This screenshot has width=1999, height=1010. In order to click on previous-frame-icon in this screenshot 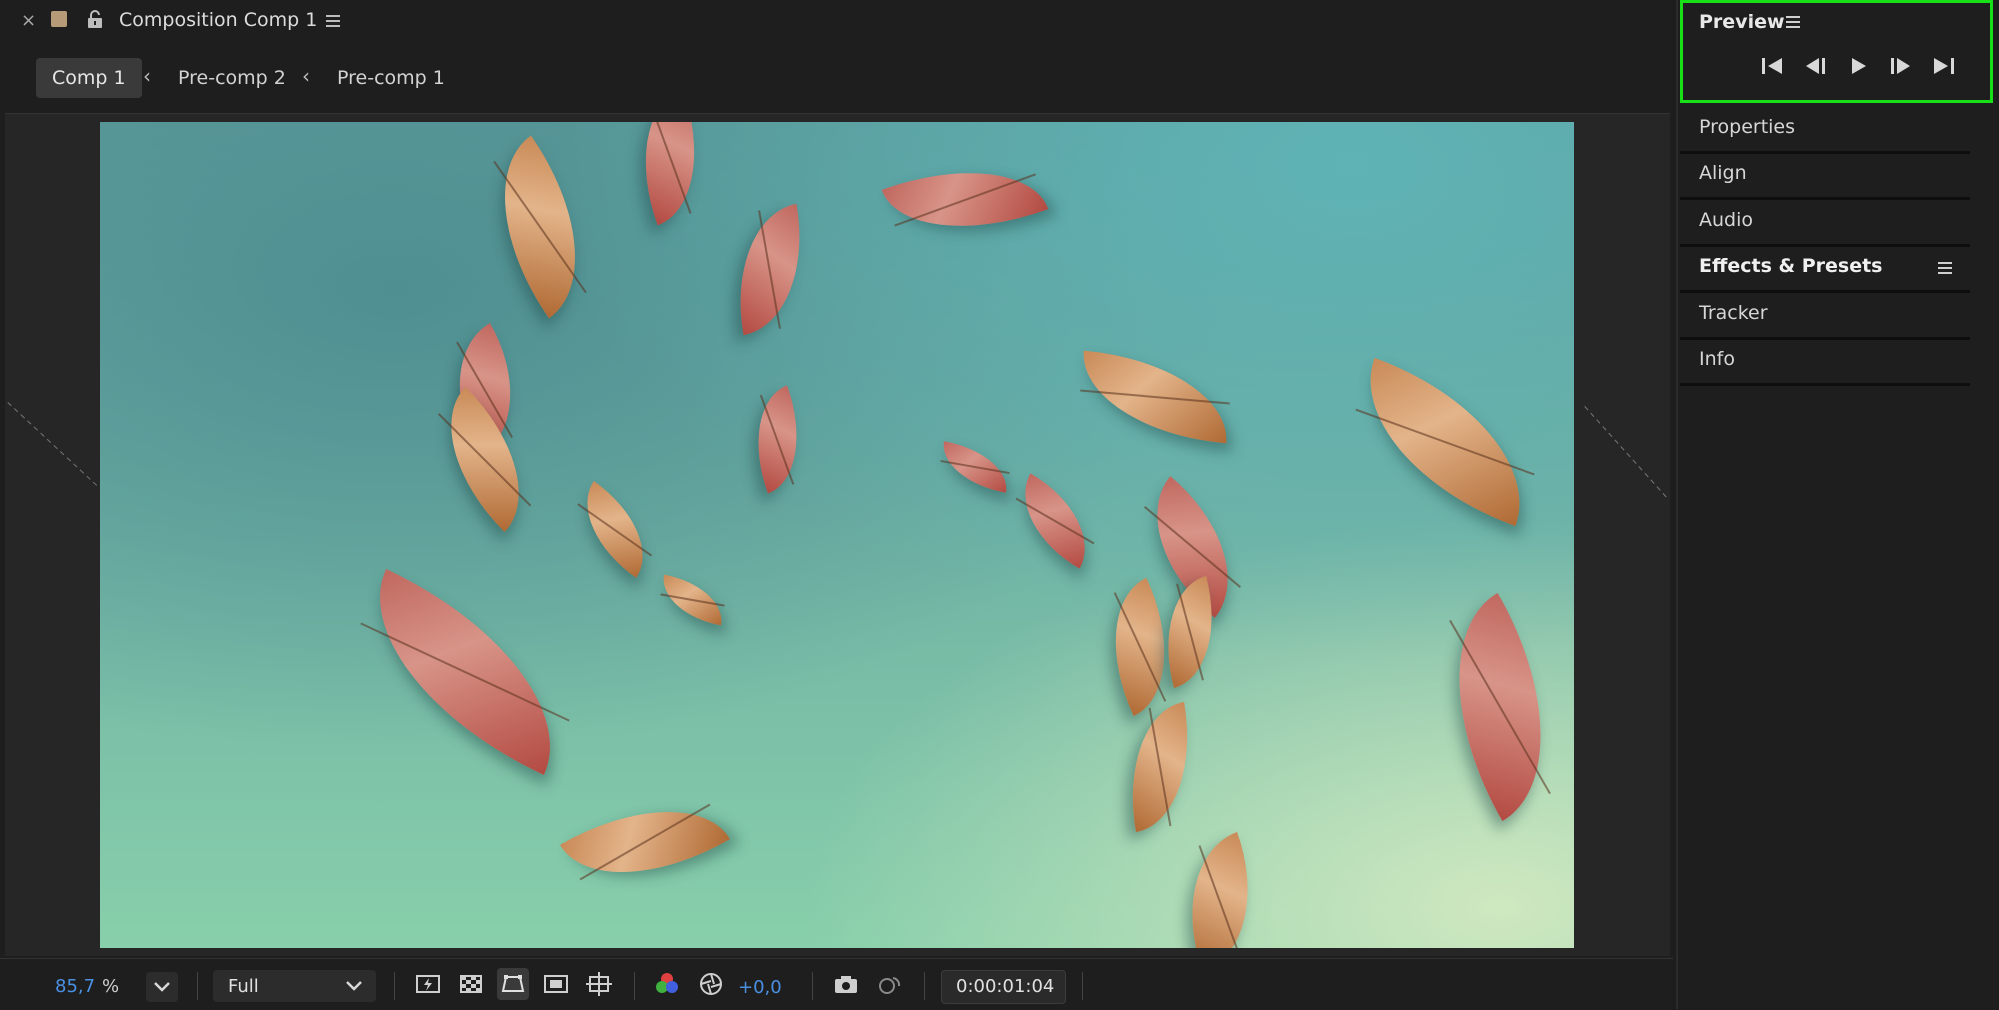, I will do `click(1815, 66)`.